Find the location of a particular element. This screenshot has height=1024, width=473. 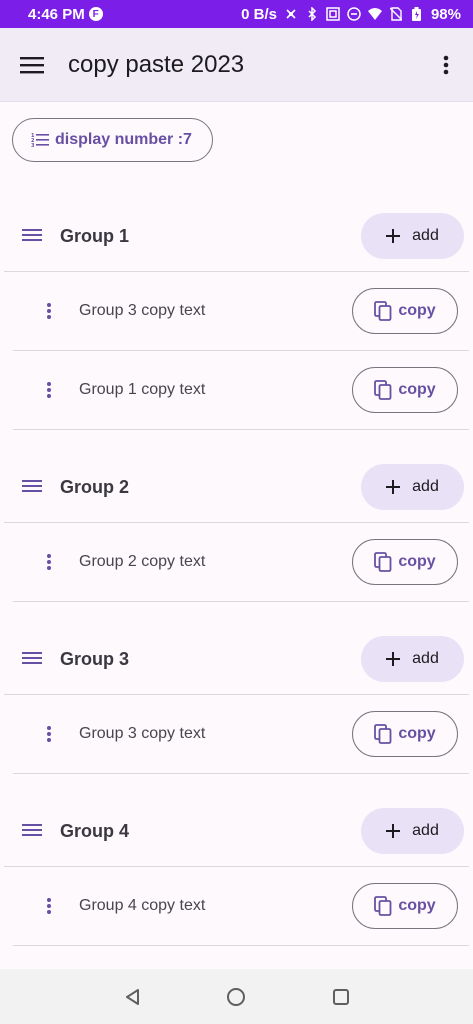

group-title: Group 3 is located at coordinates (95, 658).